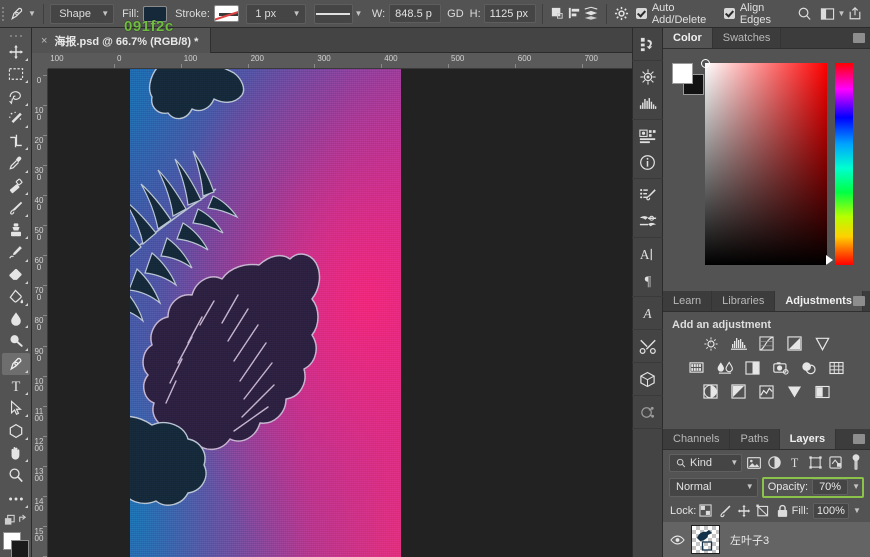 The image size is (870, 557). I want to click on exposure-icon, so click(794, 343).